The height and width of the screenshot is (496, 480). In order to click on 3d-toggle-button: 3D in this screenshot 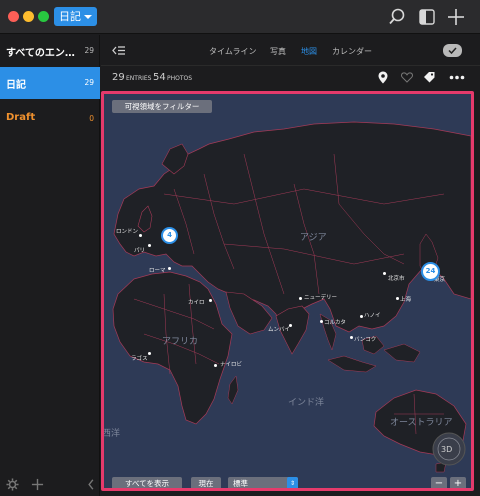, I will do `click(446, 449)`.